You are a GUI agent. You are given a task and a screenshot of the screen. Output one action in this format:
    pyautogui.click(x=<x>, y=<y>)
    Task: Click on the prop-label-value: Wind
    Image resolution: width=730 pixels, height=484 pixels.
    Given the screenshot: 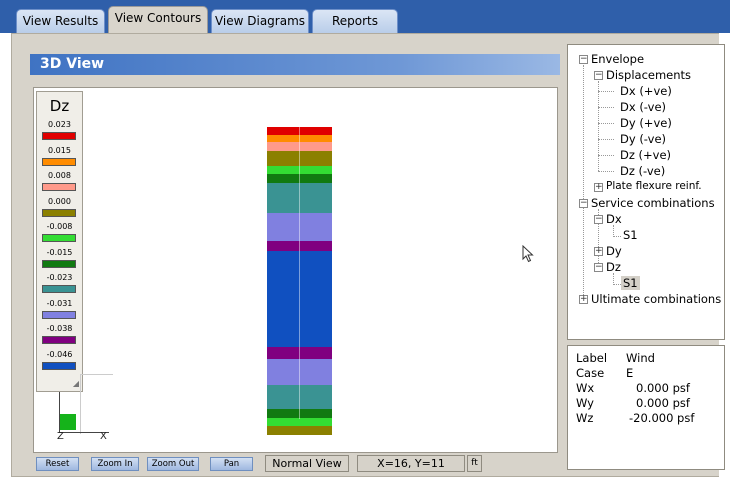 What is the action you would take?
    pyautogui.click(x=640, y=358)
    